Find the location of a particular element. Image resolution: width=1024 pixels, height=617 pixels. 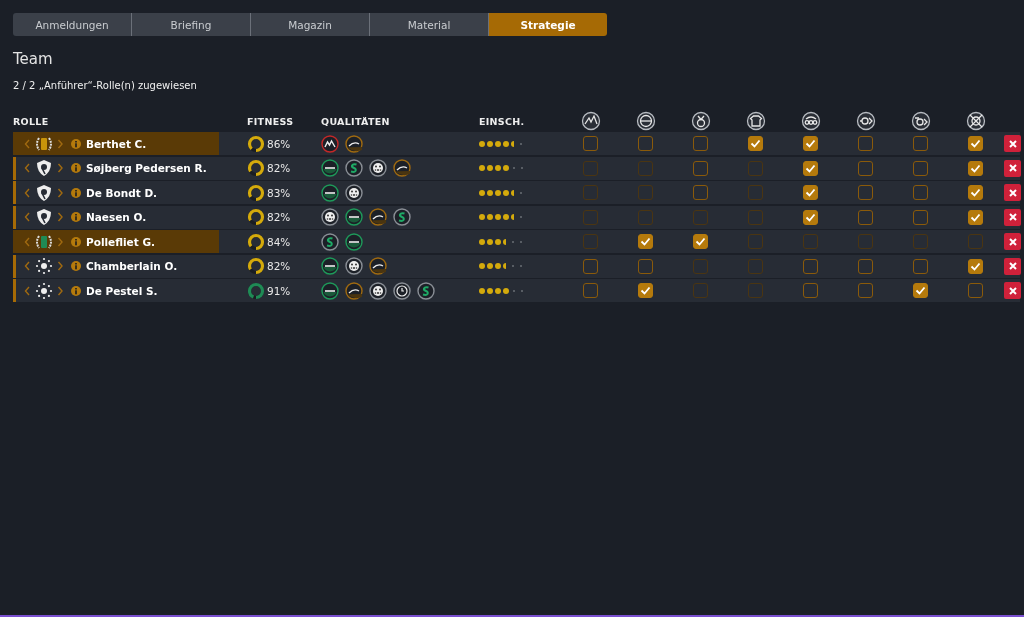

tab: Material is located at coordinates (428, 24).